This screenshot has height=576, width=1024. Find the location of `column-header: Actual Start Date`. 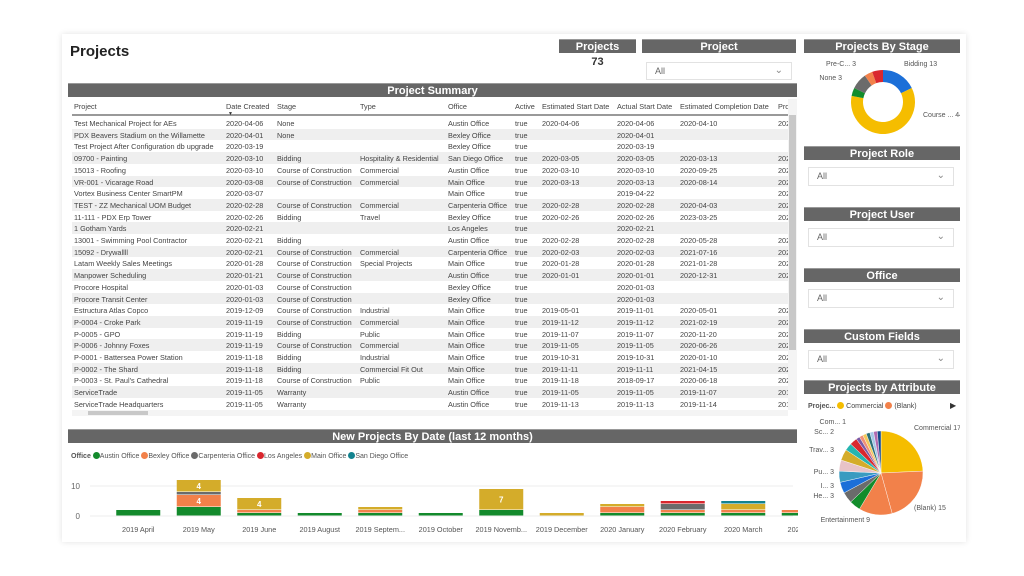

column-header: Actual Start Date is located at coordinates (648, 106).